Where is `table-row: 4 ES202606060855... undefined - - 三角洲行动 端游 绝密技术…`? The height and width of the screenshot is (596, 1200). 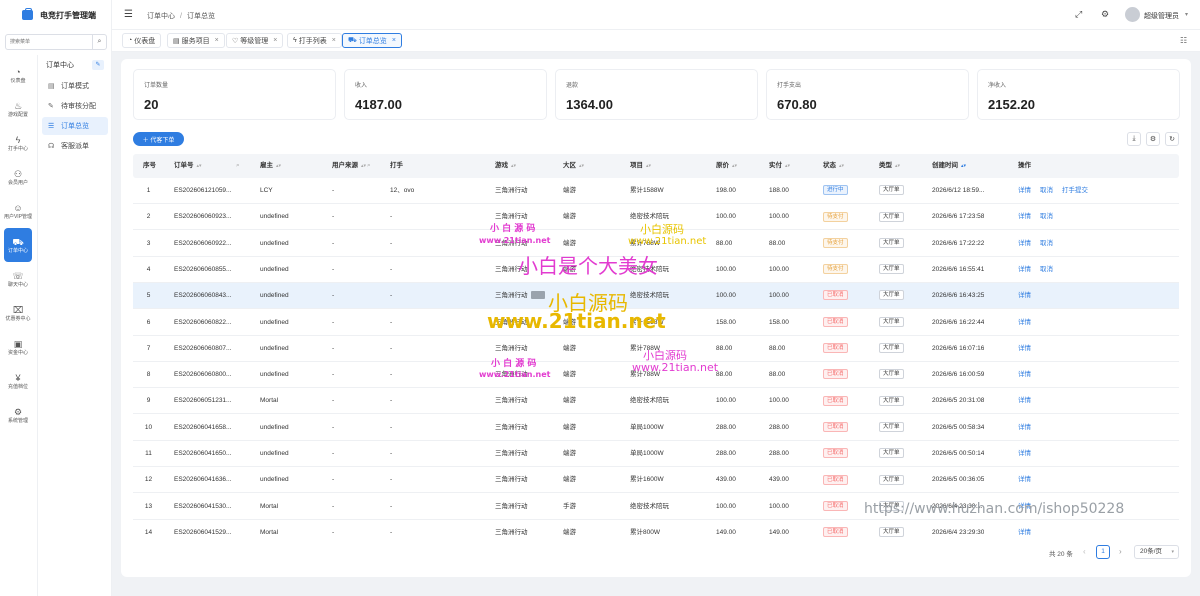
table-row: 4 ES202606060855... undefined - - 三角洲行动 端游 绝密技术… is located at coordinates (656, 270).